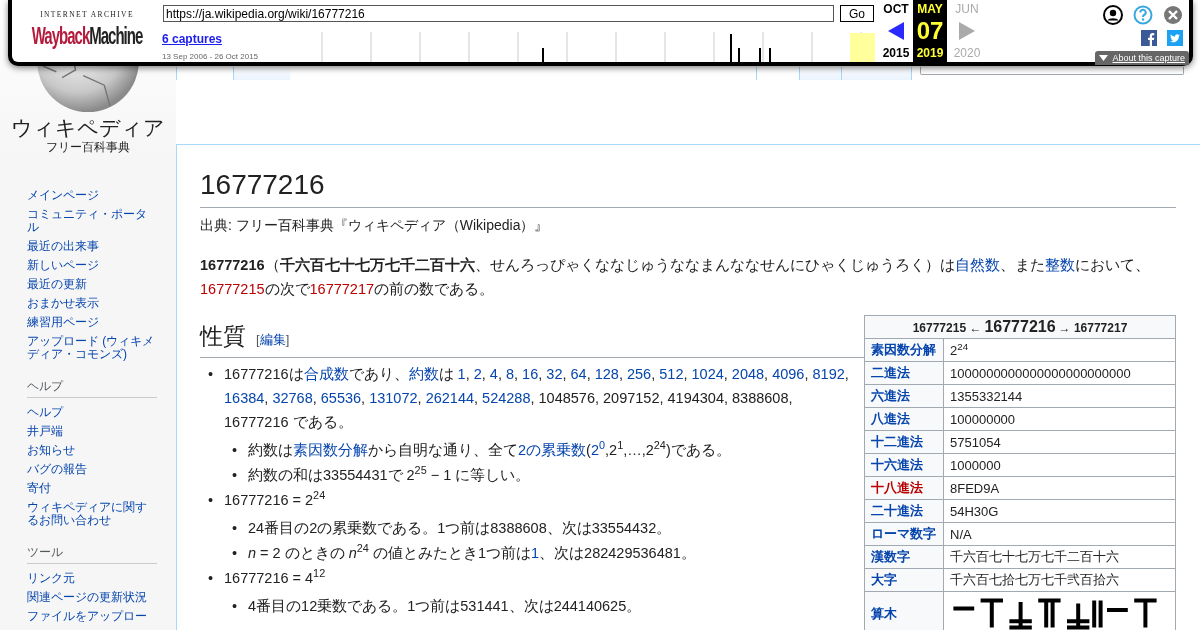  Describe the element at coordinates (275, 499) in the screenshot. I see `list-item-text: 16777216 = 2$^{24}$` at that location.